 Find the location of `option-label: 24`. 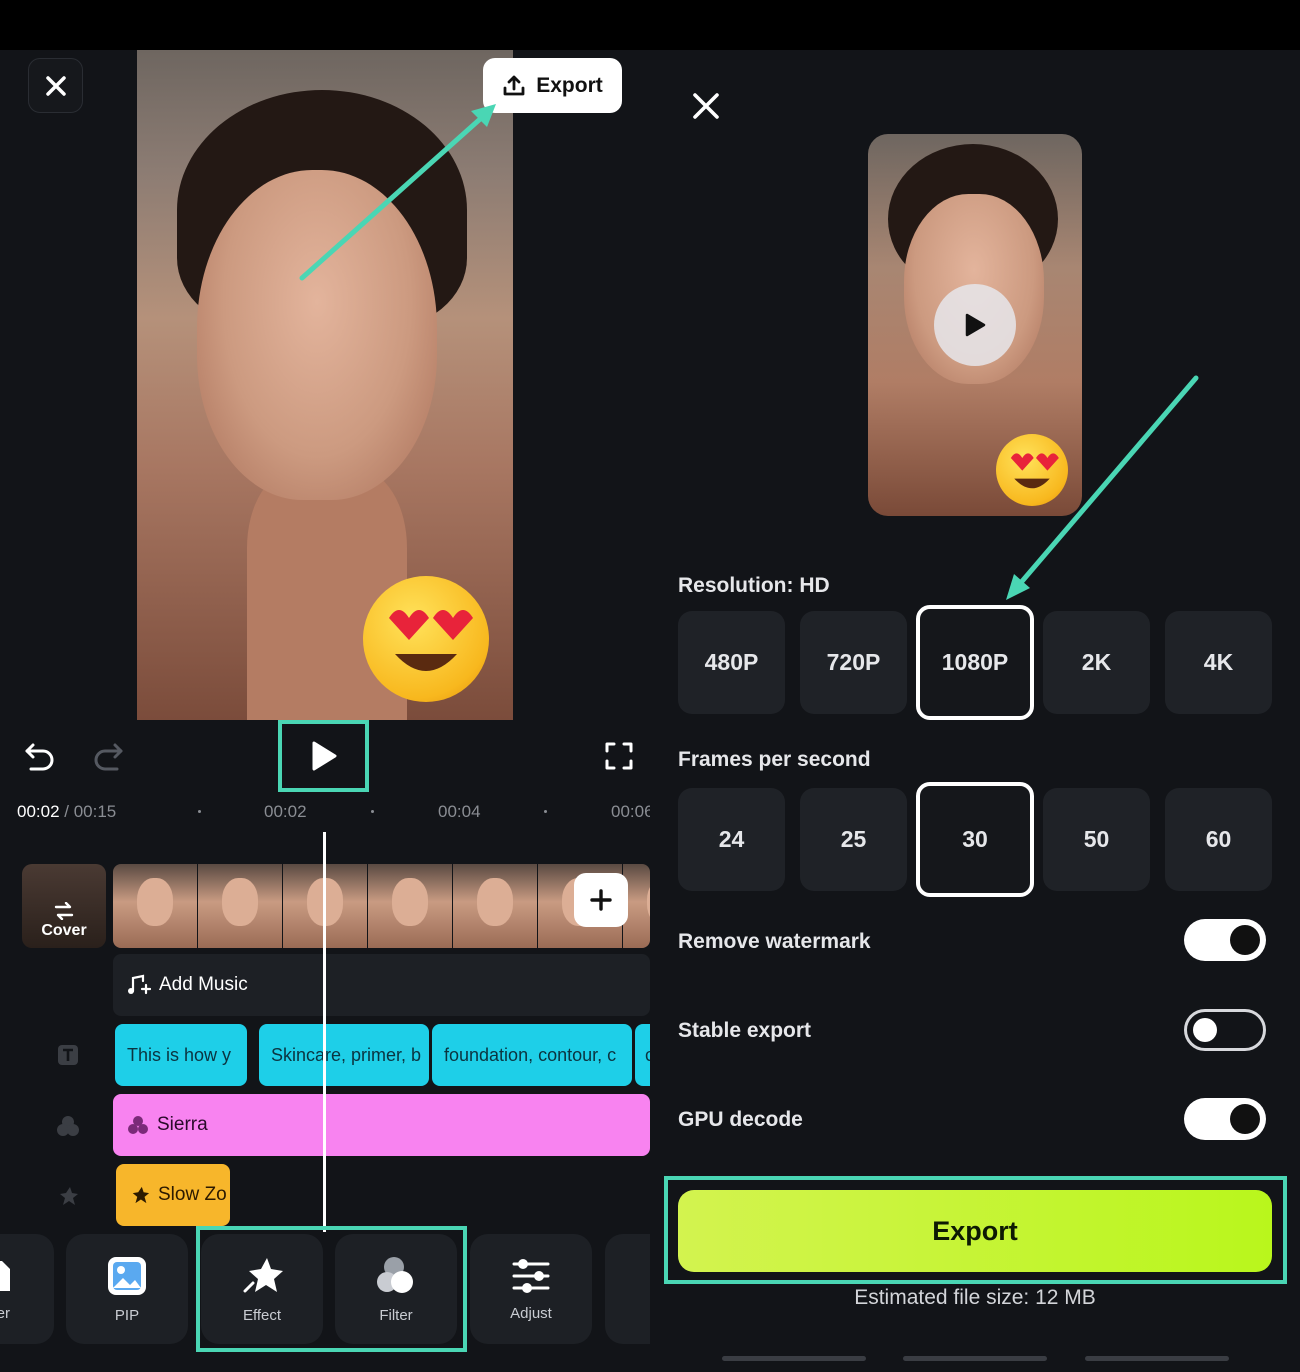

option-label: 24 is located at coordinates (731, 839).